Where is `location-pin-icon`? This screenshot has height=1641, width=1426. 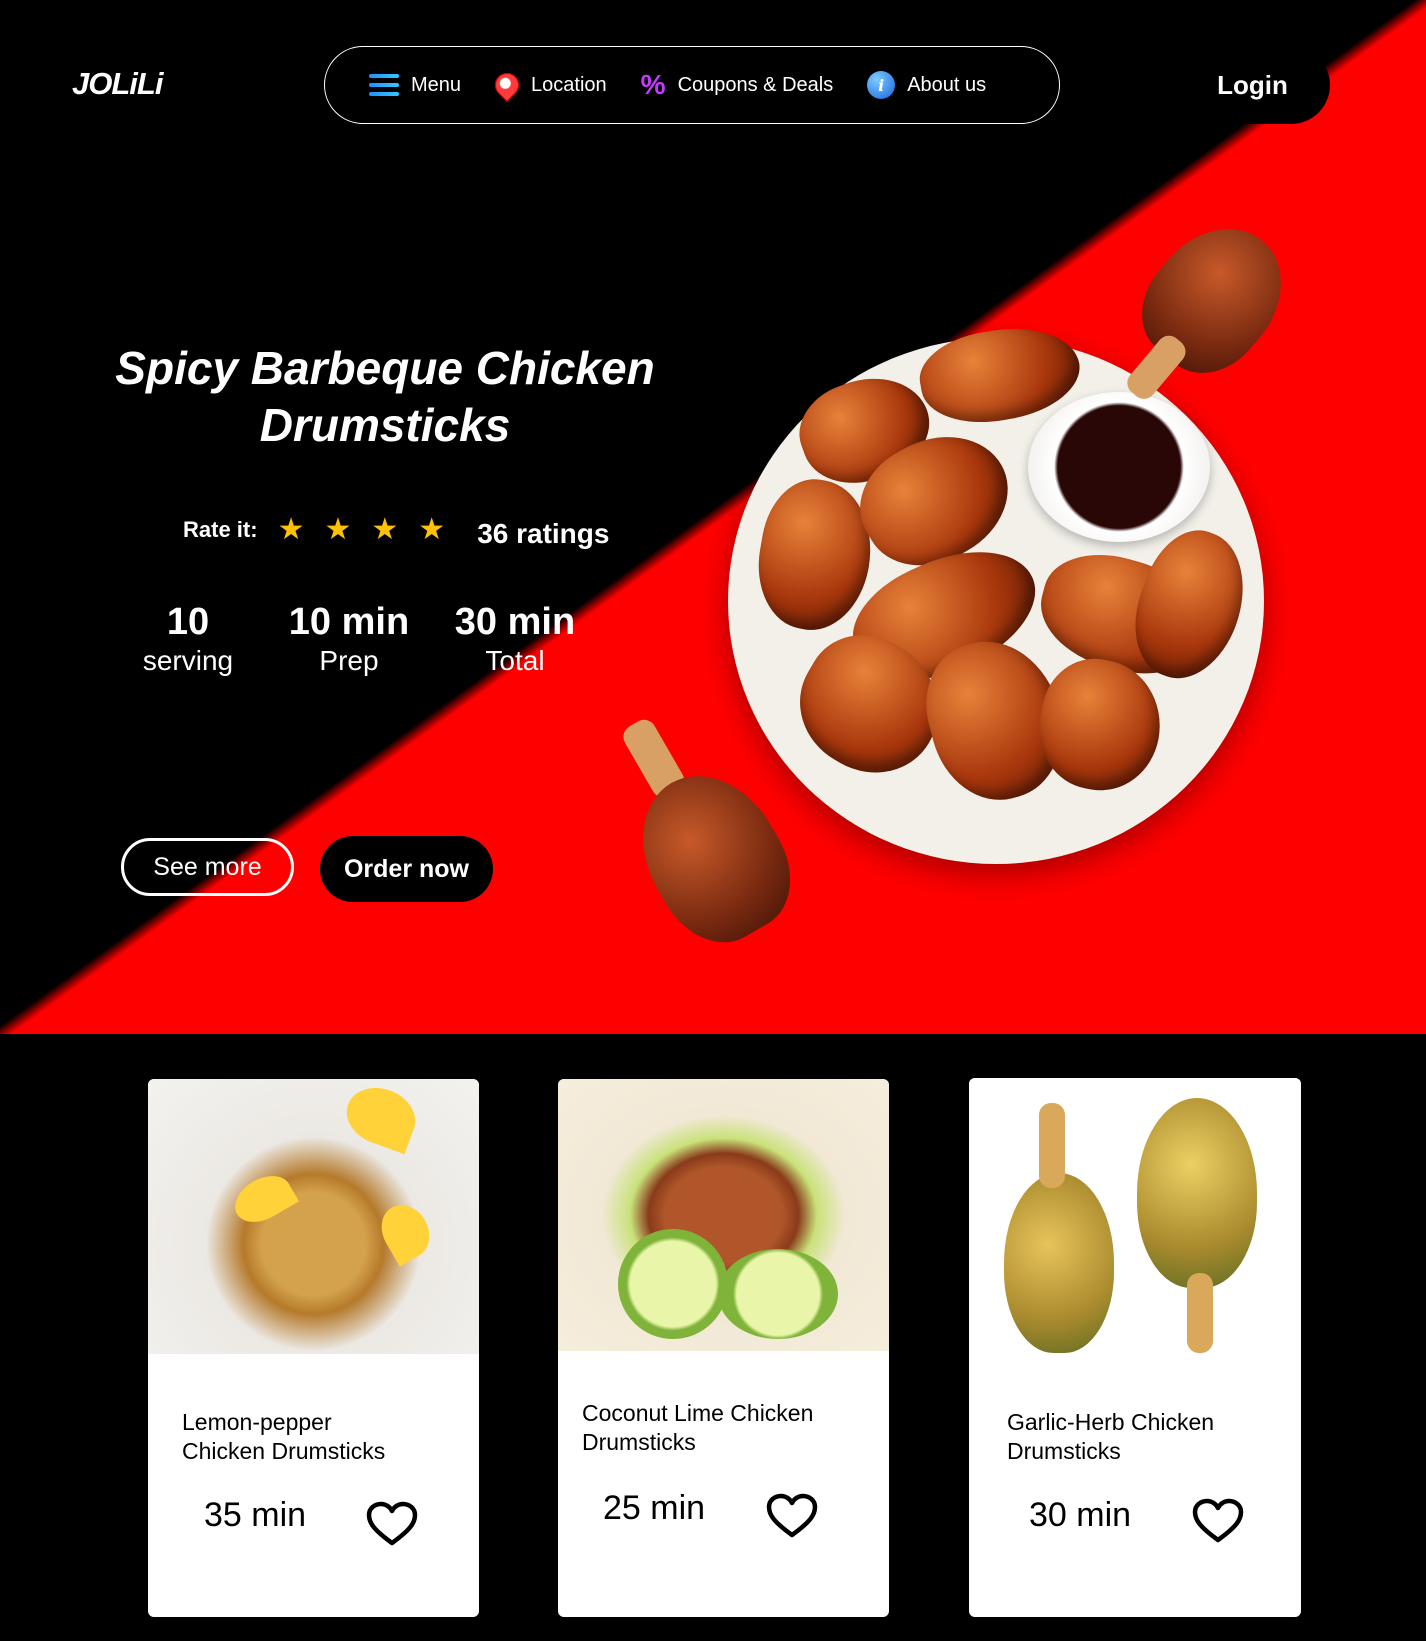
location-pin-icon is located at coordinates (507, 85).